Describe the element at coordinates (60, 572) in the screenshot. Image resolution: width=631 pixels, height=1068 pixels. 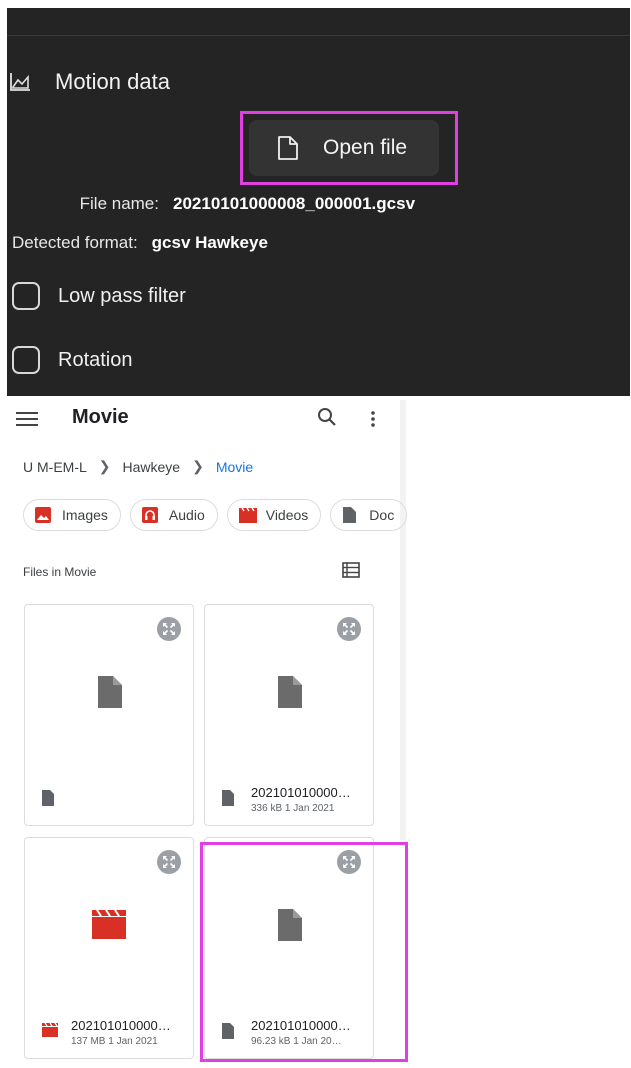
I see `files-section-label: Files in Movie` at that location.